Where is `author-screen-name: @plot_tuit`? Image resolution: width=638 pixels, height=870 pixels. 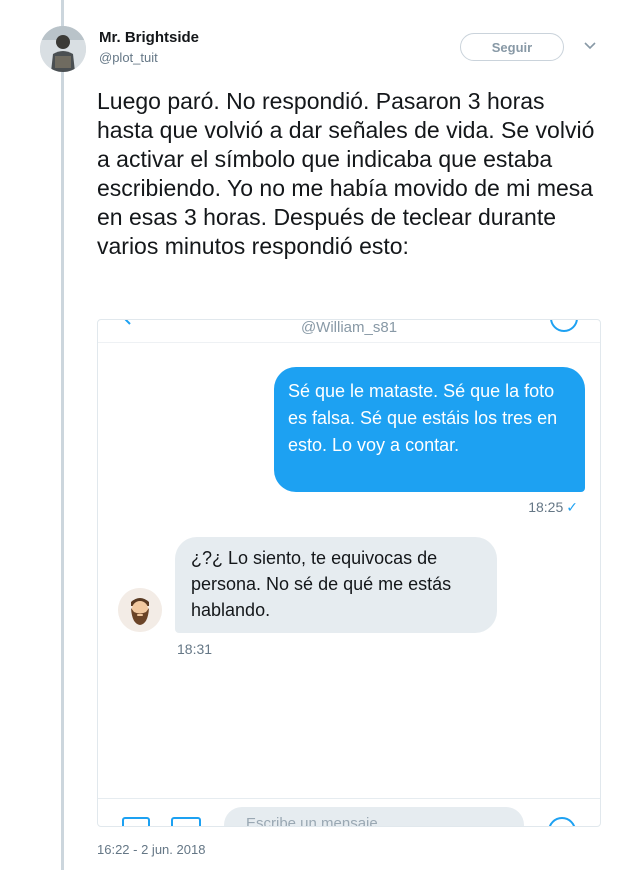
author-screen-name: @plot_tuit is located at coordinates (128, 57).